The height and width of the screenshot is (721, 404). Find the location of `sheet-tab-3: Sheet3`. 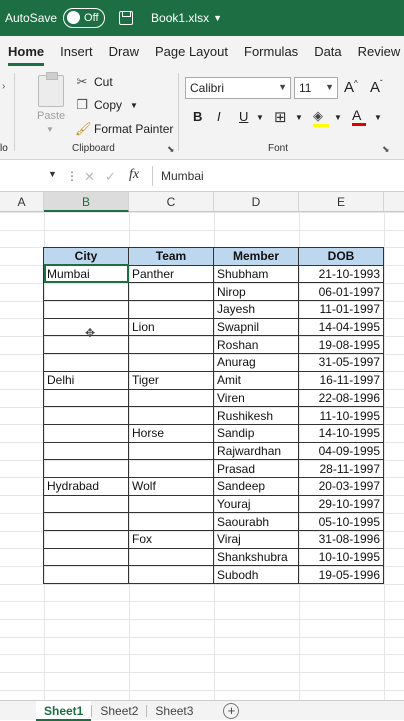

sheet-tab-3: Sheet3 is located at coordinates (174, 711).